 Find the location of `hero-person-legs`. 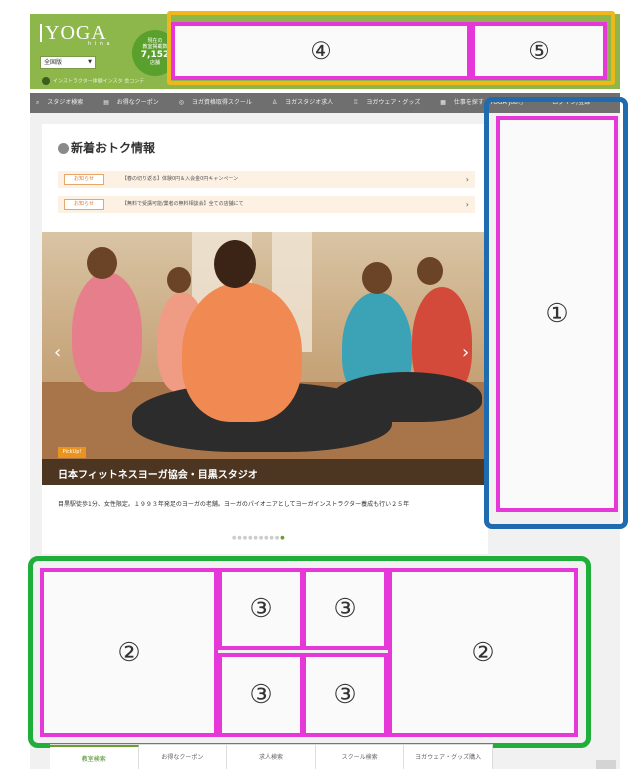

hero-person-legs is located at coordinates (407, 397).